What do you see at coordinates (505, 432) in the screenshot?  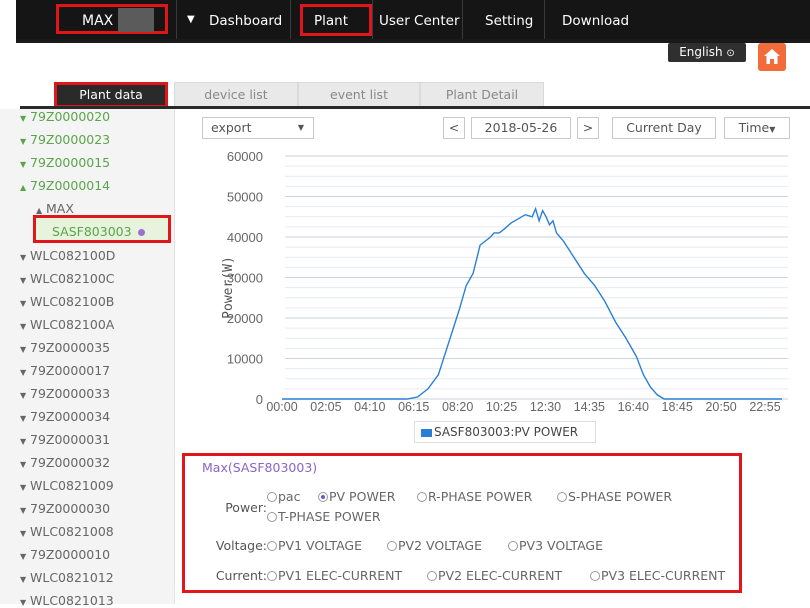 I see `chart-legend: SASF803003:PV POWER` at bounding box center [505, 432].